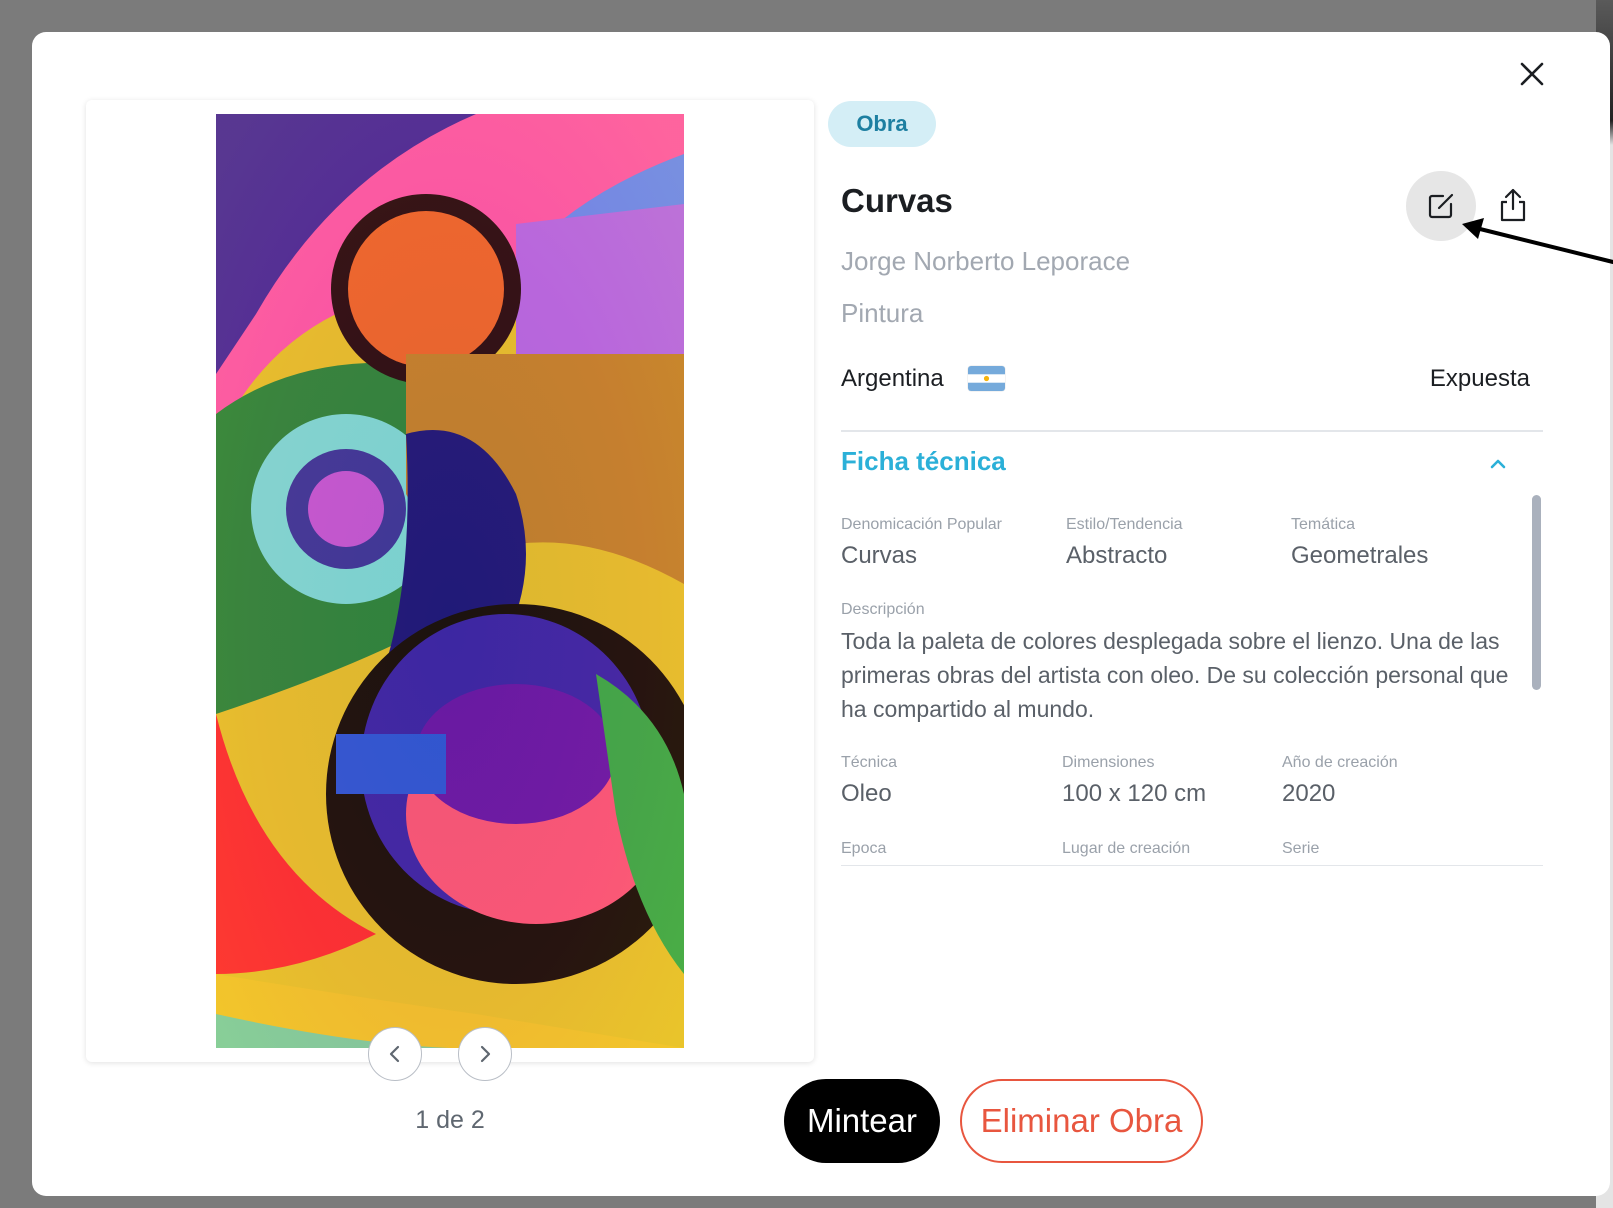 This screenshot has height=1208, width=1613. I want to click on chevron-left-icon, so click(394, 1054).